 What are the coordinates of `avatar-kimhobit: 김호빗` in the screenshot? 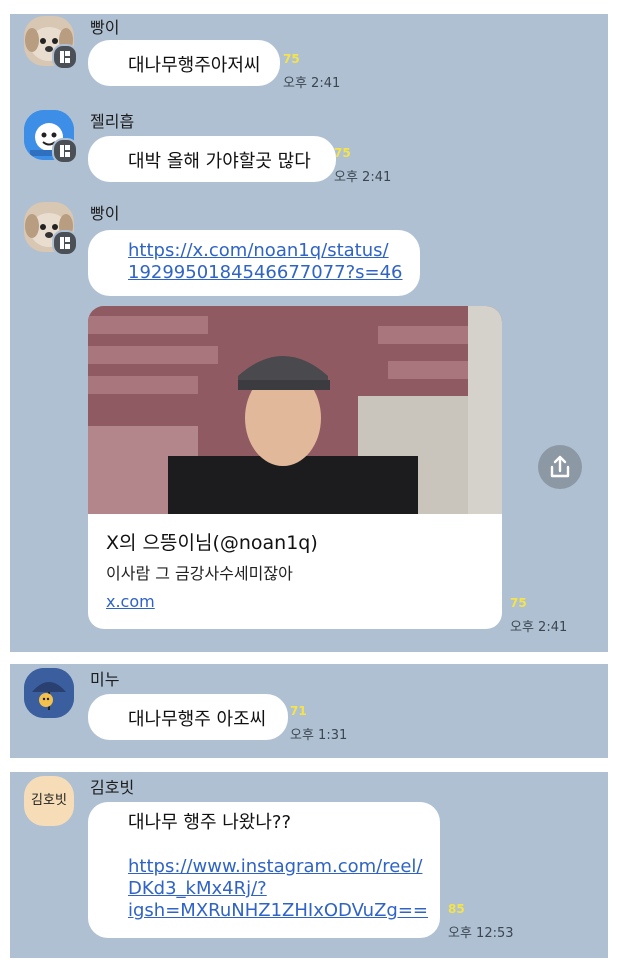 It's located at (49, 801).